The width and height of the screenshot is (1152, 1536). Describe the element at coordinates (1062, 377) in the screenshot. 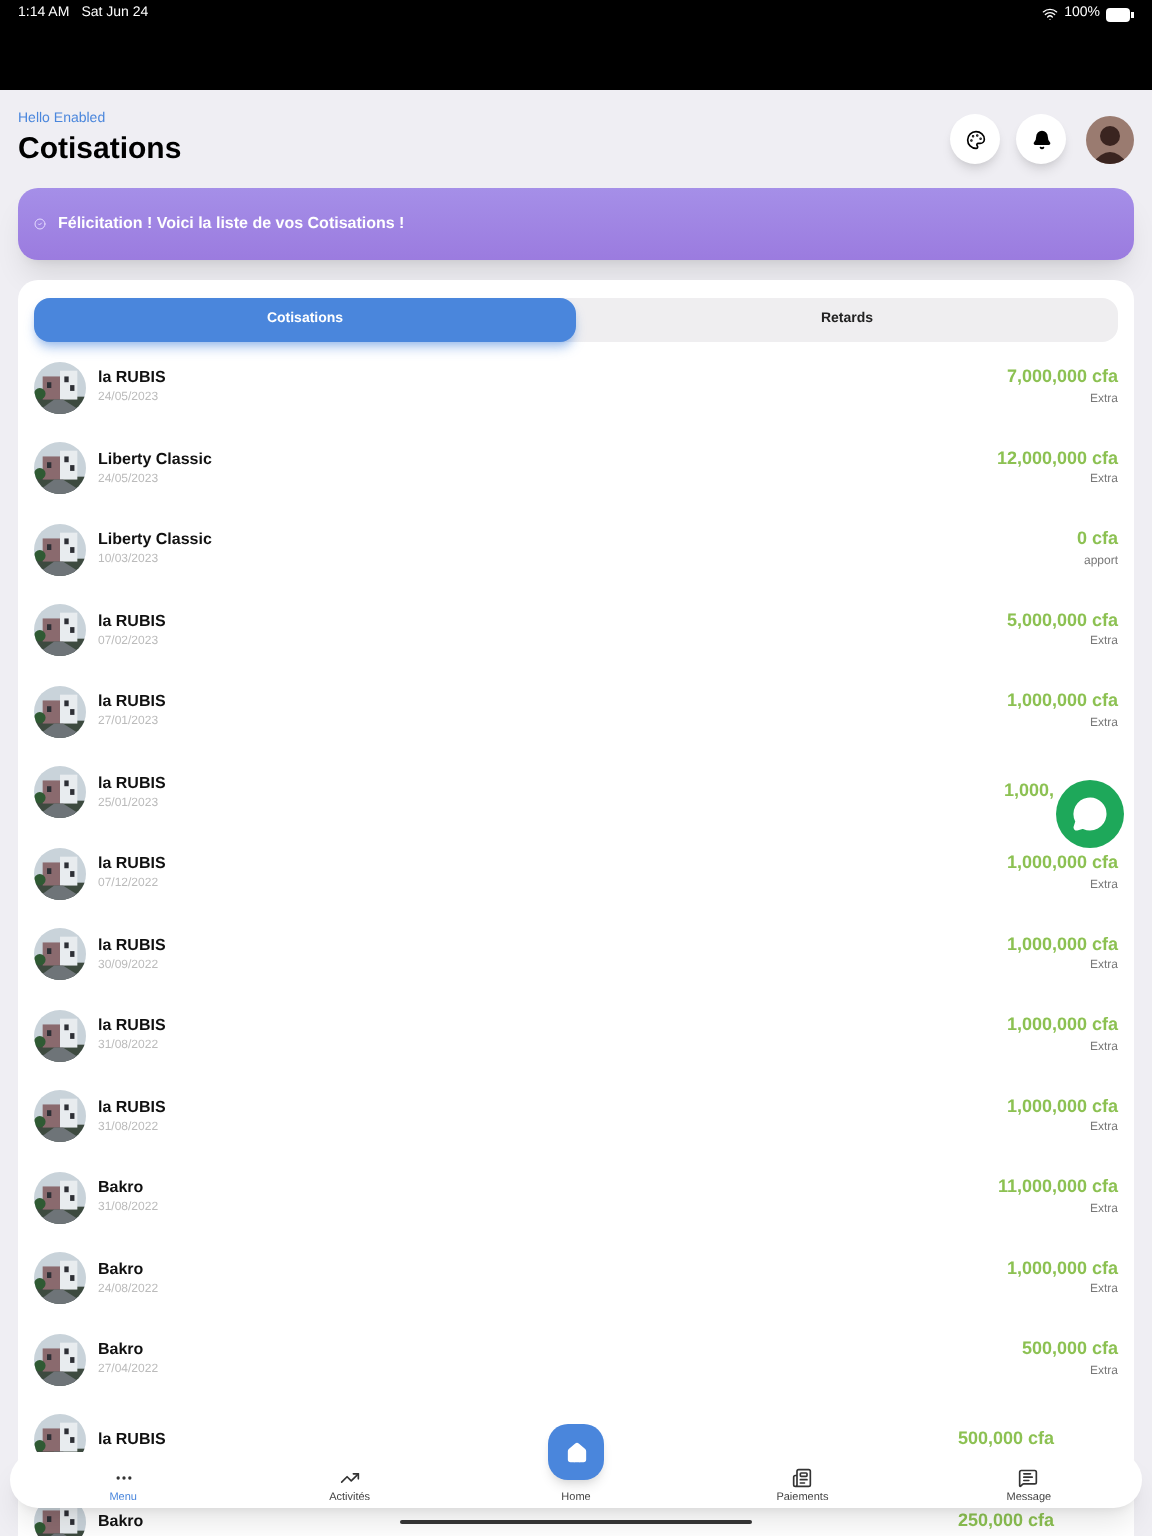

I see `amount: 7,000,000 cfa` at that location.